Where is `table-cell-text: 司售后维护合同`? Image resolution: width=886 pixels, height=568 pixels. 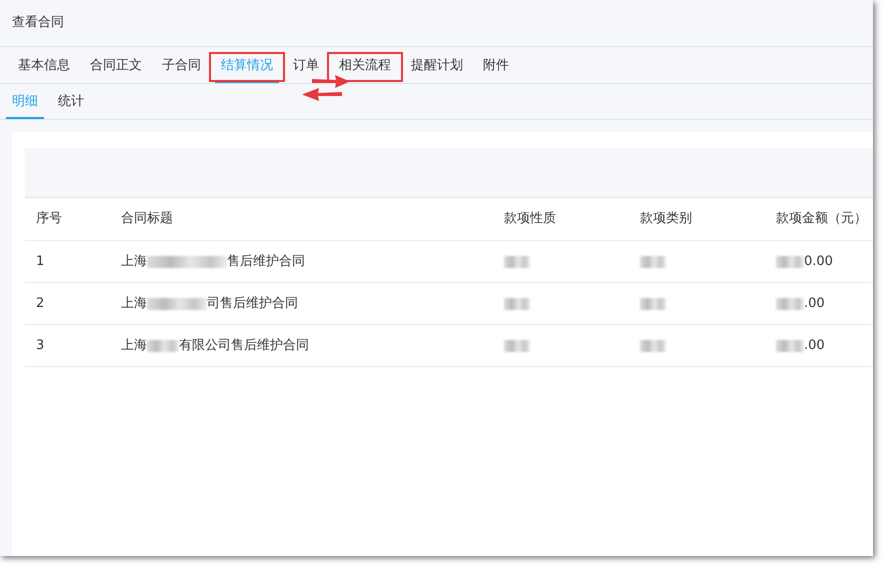 table-cell-text: 司售后维护合同 is located at coordinates (252, 303).